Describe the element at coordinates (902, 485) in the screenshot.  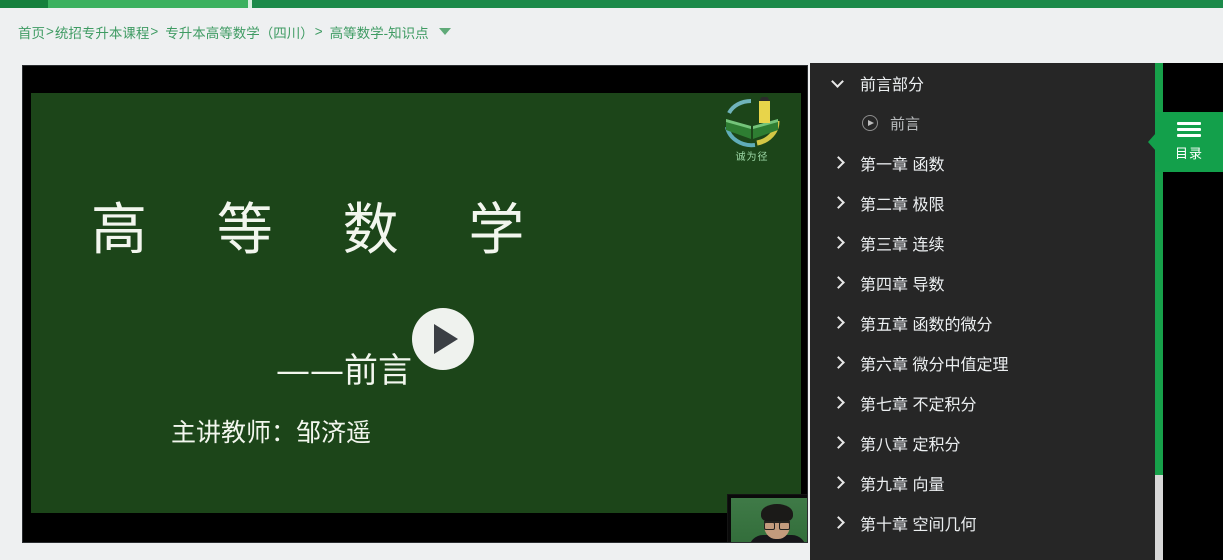
I see `outline-chapter-label: 第九章 向量` at that location.